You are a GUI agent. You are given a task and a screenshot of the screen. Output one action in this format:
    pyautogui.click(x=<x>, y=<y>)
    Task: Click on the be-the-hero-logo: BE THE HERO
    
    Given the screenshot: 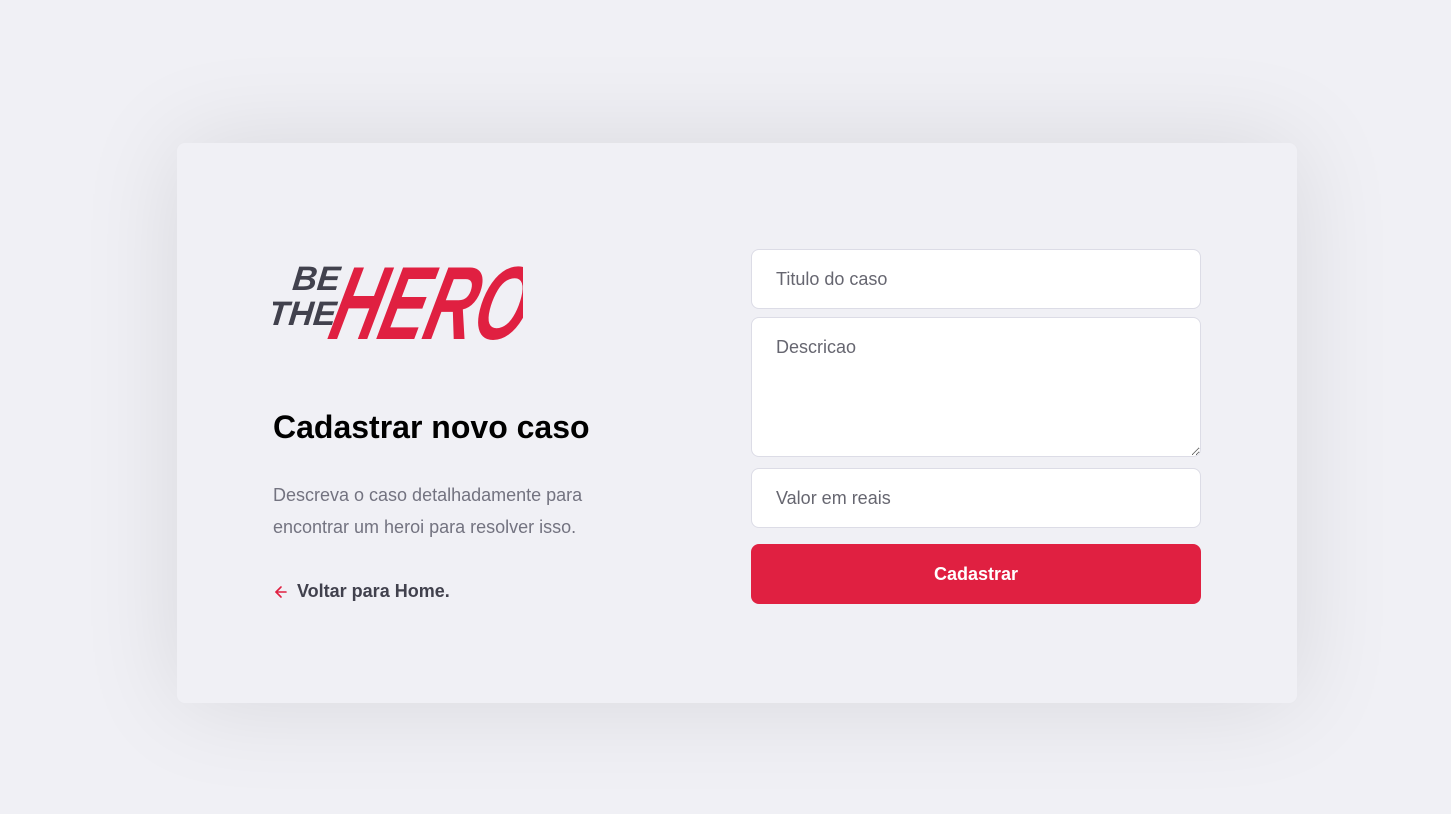 What is the action you would take?
    pyautogui.click(x=398, y=295)
    